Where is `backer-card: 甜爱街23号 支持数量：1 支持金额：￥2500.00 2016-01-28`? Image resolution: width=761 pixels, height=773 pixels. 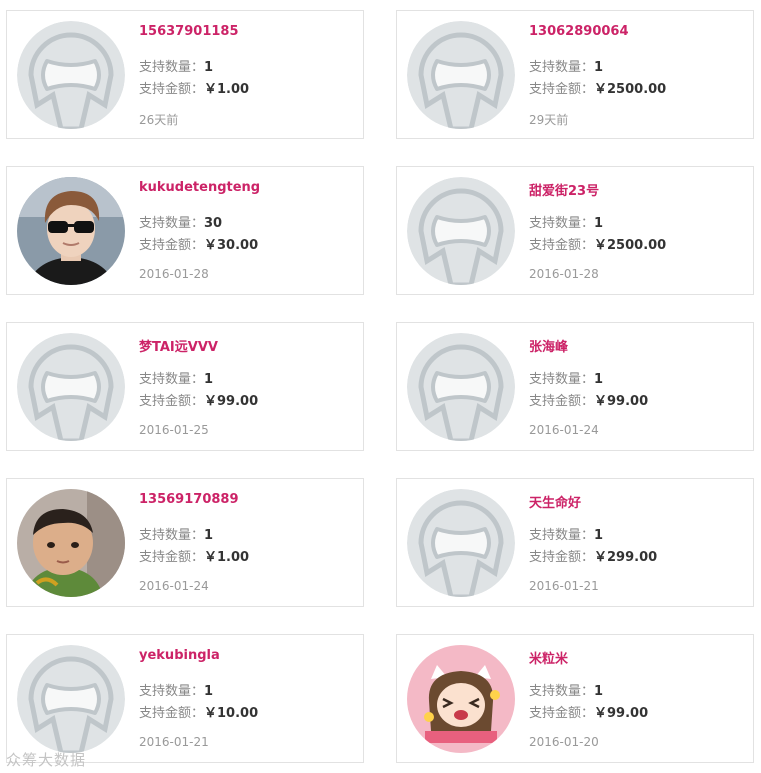
backer-card: 甜爱街23号 支持数量：1 支持金额：￥2500.00 2016-01-28 is located at coordinates (575, 230).